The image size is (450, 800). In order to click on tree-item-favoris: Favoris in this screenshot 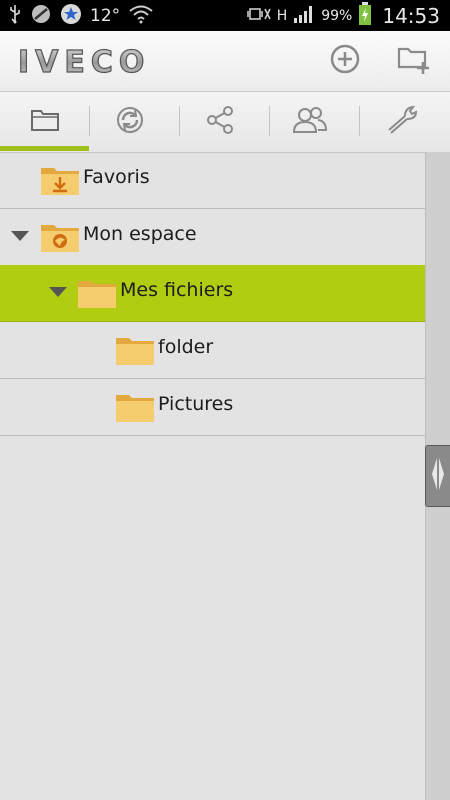, I will do `click(212, 180)`.